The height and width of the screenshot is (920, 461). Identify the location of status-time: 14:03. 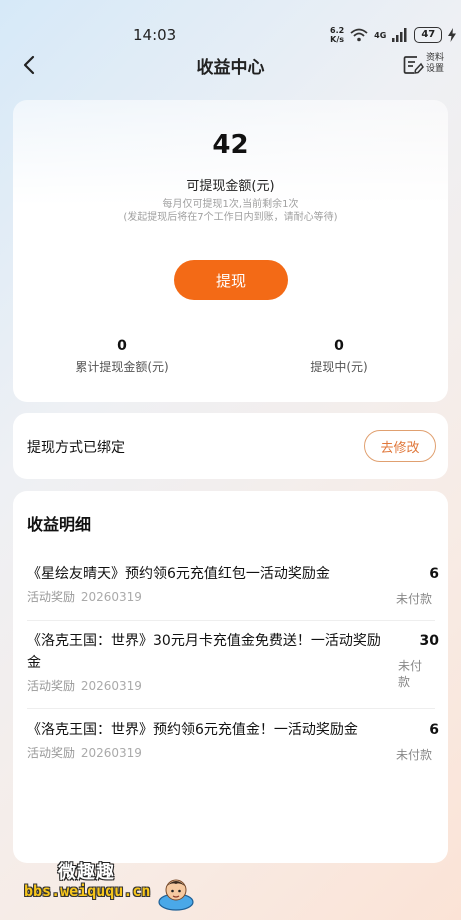
(155, 35).